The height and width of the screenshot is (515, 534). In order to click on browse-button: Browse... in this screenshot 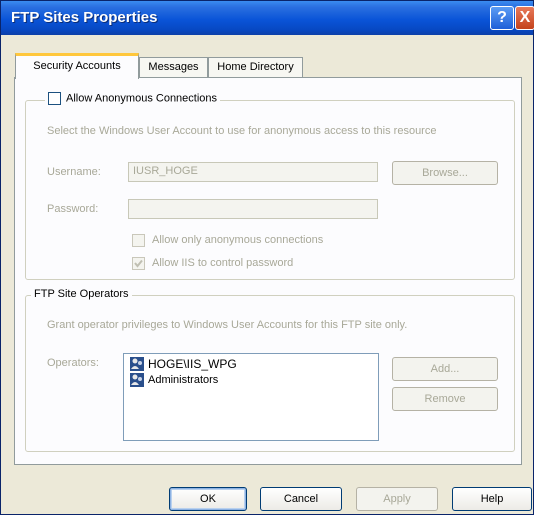, I will do `click(445, 173)`.